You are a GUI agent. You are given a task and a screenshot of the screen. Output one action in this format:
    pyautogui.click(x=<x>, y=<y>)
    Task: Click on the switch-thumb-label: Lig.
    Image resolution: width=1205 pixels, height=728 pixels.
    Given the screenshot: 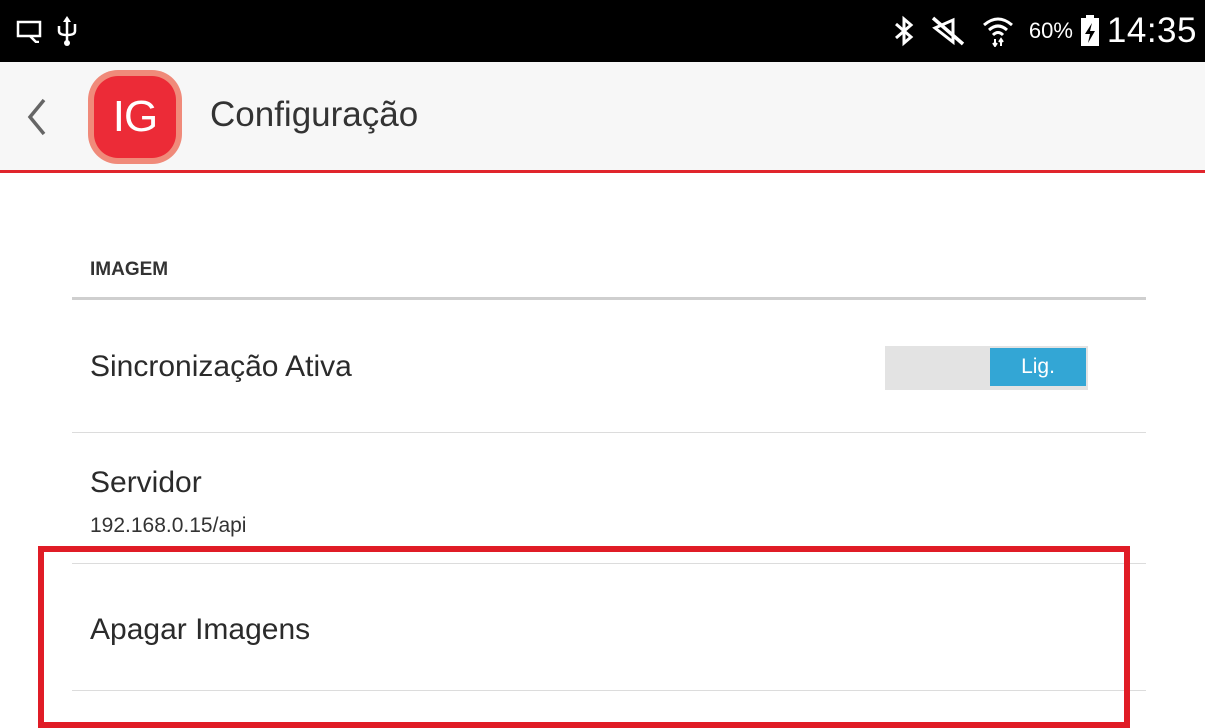 What is the action you would take?
    pyautogui.click(x=1038, y=367)
    